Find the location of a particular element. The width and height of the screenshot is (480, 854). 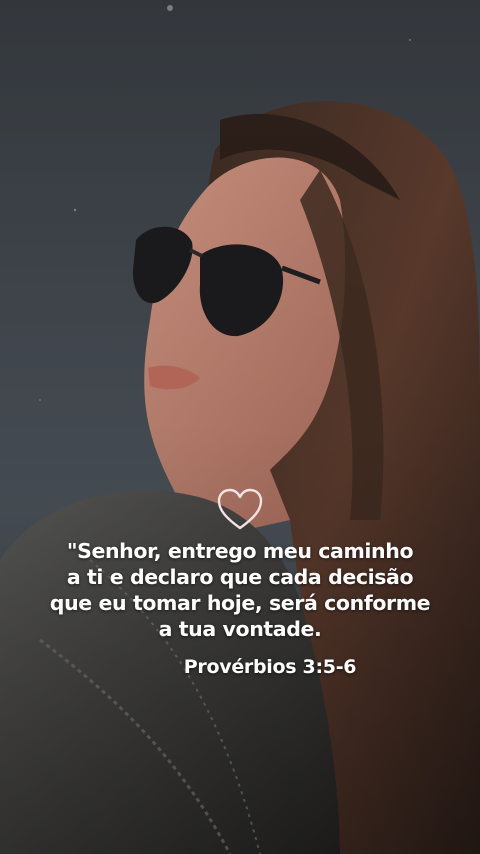

heart-outline-icon is located at coordinates (240, 509).